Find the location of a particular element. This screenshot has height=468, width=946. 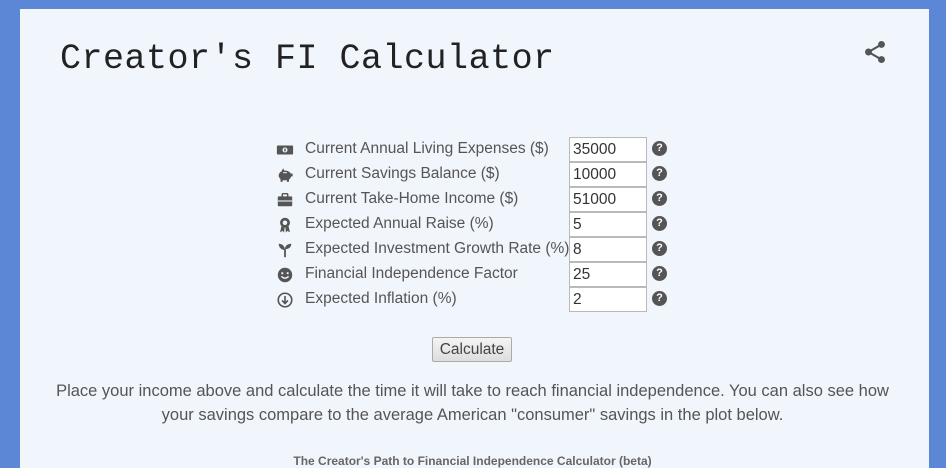

income-input is located at coordinates (608, 199).